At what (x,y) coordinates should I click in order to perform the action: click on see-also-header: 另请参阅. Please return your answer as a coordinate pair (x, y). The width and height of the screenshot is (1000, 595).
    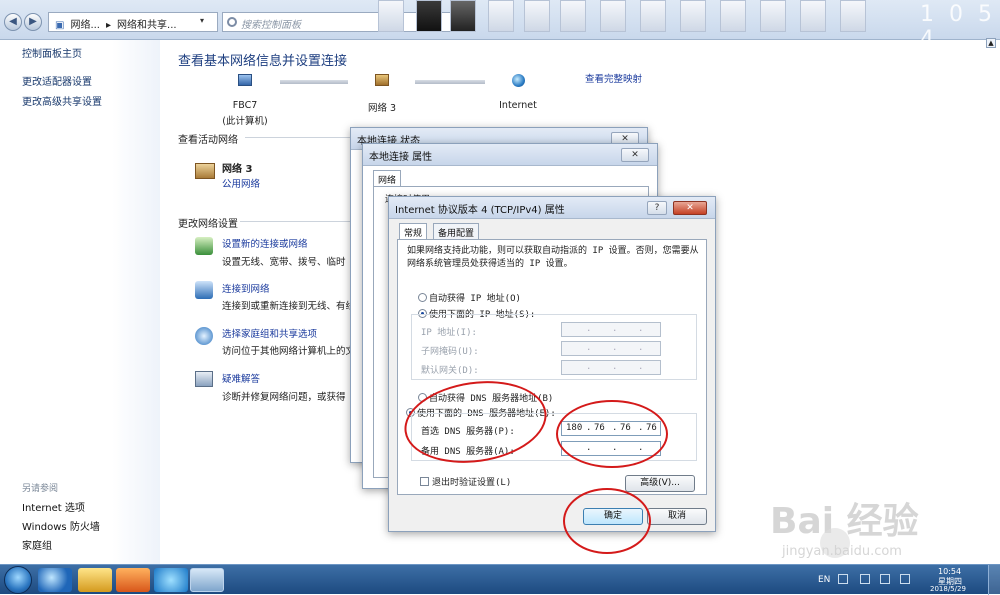
    Looking at the image, I should click on (40, 489).